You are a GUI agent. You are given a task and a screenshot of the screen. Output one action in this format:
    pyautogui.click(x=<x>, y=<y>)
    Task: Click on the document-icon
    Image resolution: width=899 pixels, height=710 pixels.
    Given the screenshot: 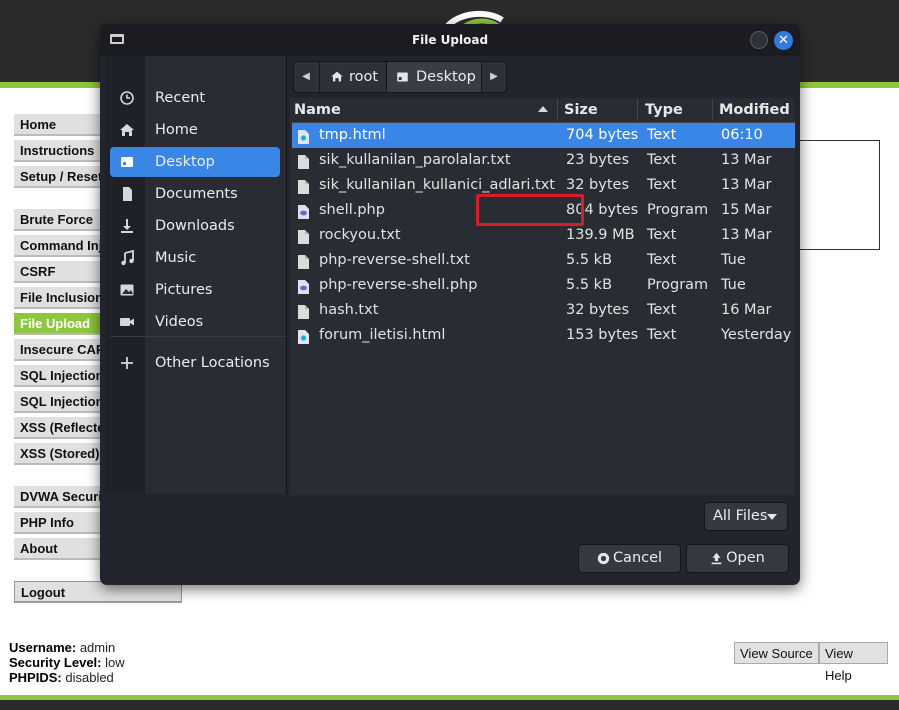 What is the action you would take?
    pyautogui.click(x=127, y=194)
    